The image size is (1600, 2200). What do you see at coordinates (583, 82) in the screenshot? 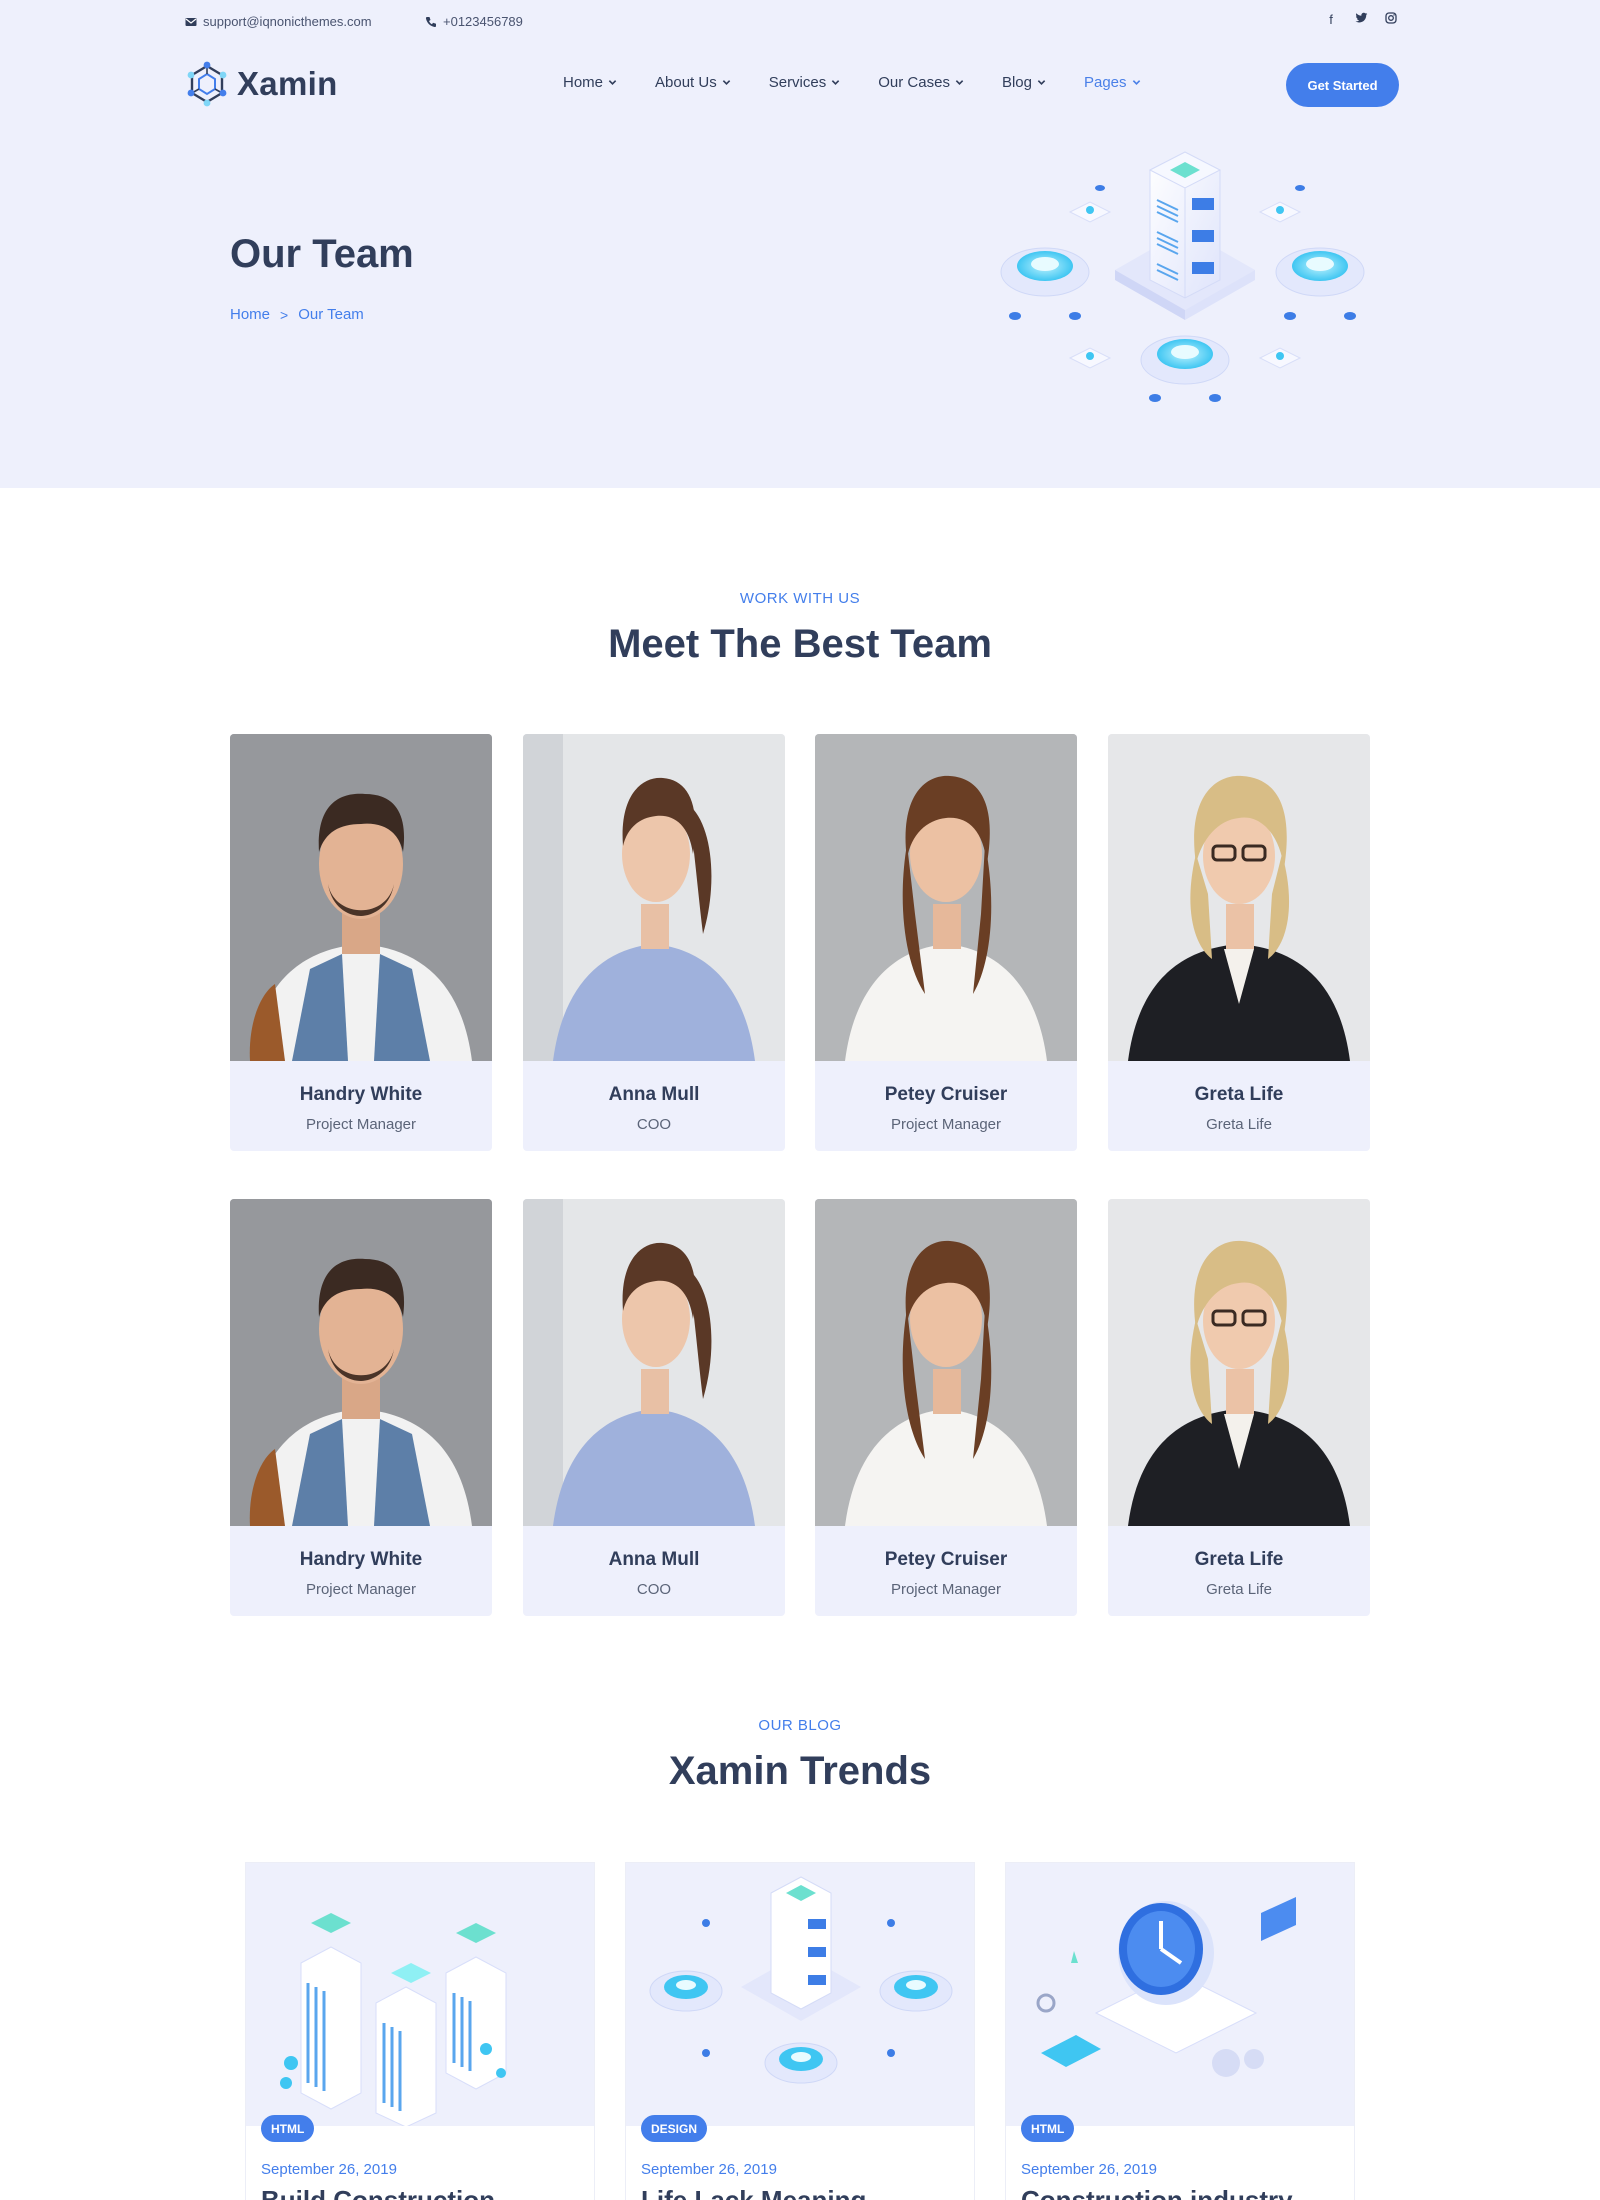
I see `nav-item-label: Home` at bounding box center [583, 82].